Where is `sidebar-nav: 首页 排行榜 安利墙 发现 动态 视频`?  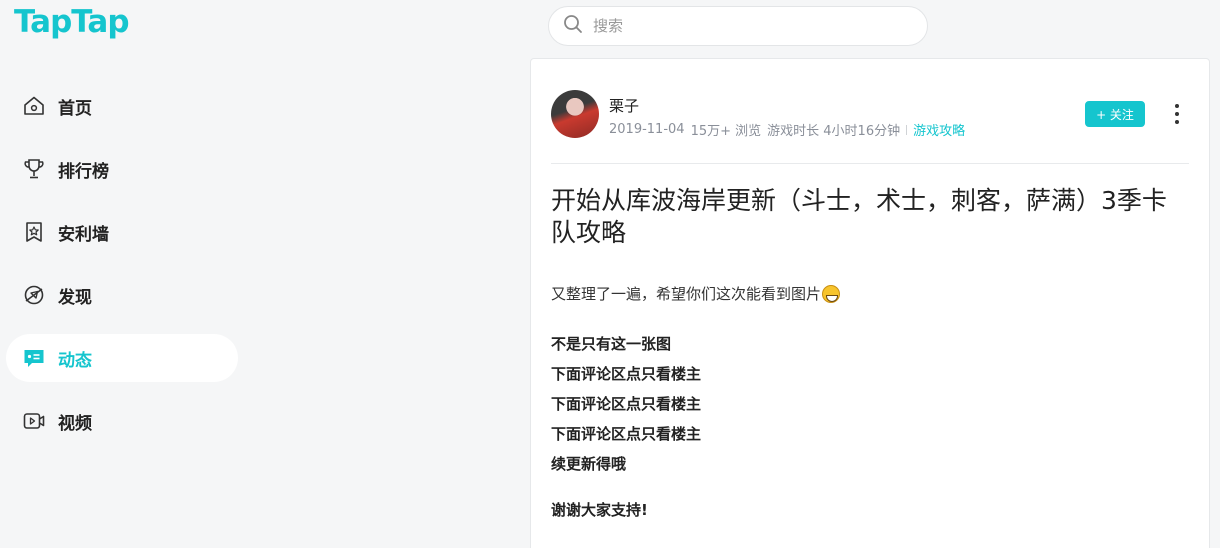
sidebar-nav: 首页 排行榜 安利墙 发现 动态 视频 is located at coordinates (122, 271).